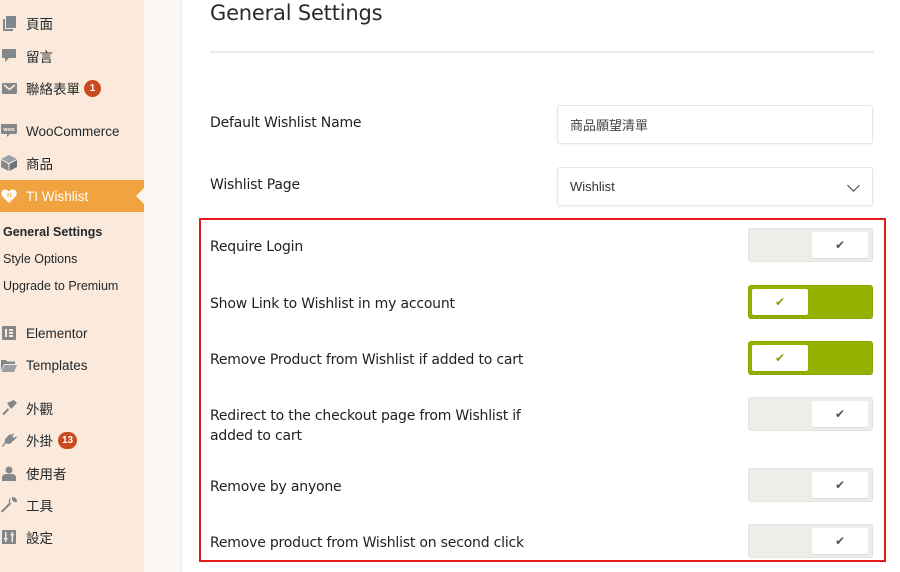 This screenshot has width=900, height=572. What do you see at coordinates (9, 365) in the screenshot?
I see `folder-icon` at bounding box center [9, 365].